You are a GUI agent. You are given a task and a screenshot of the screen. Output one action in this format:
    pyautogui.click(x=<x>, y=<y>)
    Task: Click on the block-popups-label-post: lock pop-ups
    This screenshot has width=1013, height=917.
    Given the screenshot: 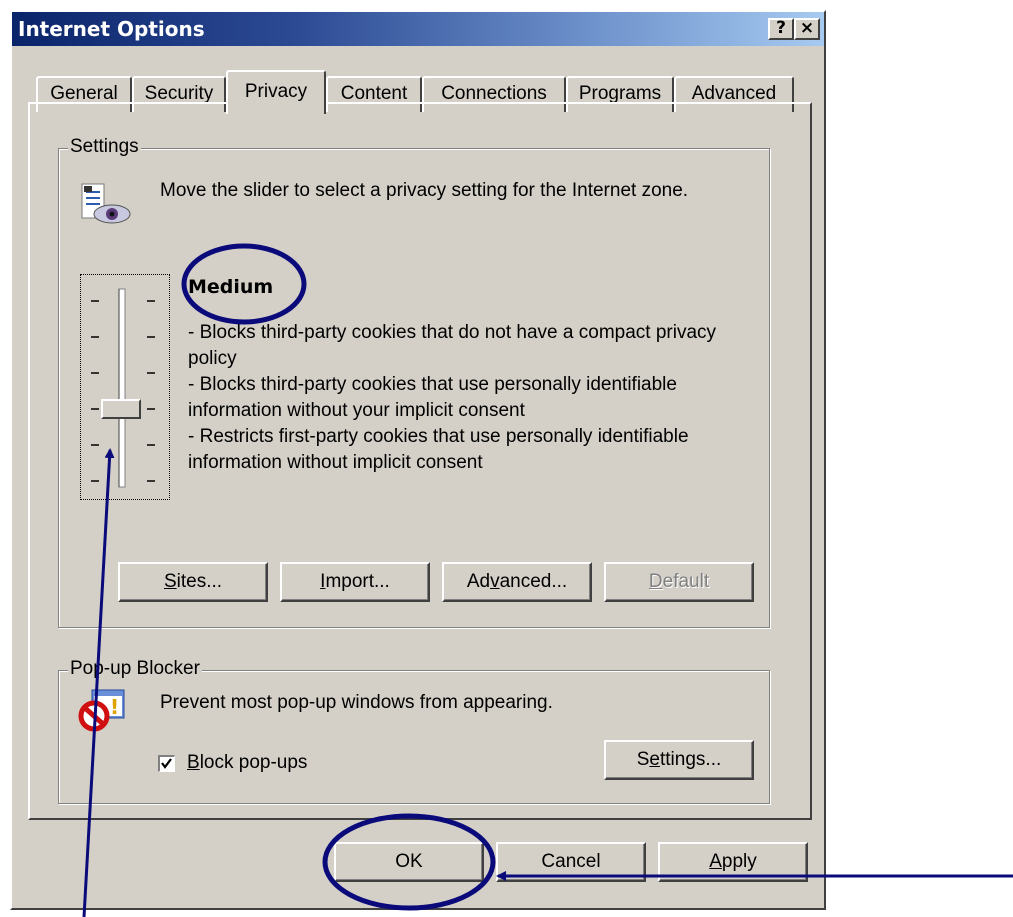 What is the action you would take?
    pyautogui.click(x=253, y=762)
    